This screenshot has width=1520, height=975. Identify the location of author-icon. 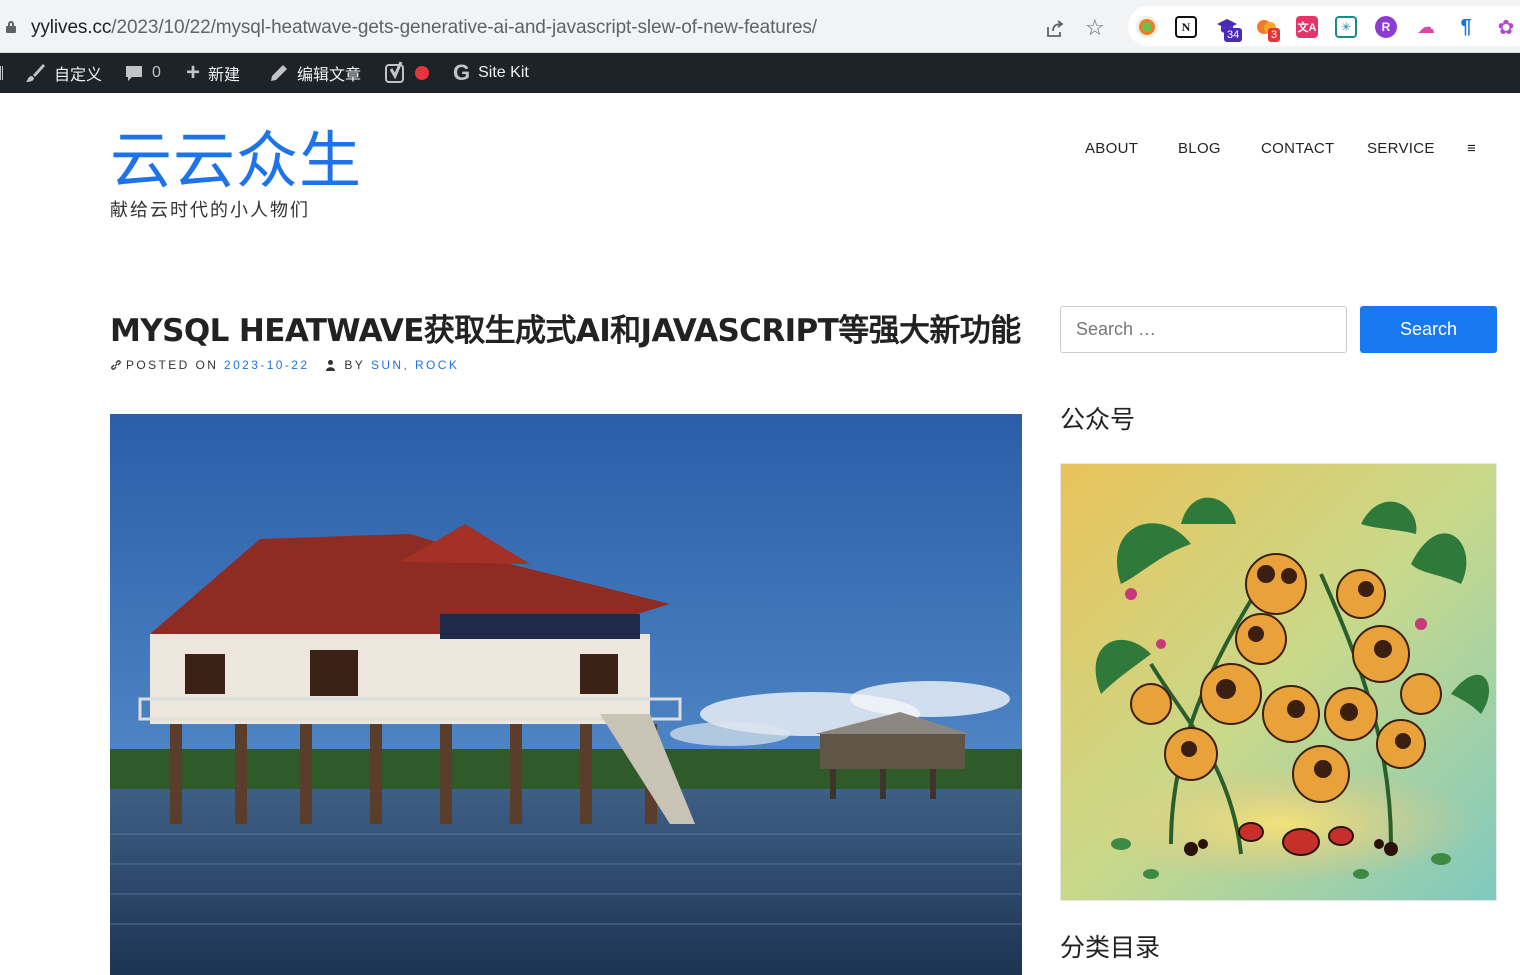
(330, 365).